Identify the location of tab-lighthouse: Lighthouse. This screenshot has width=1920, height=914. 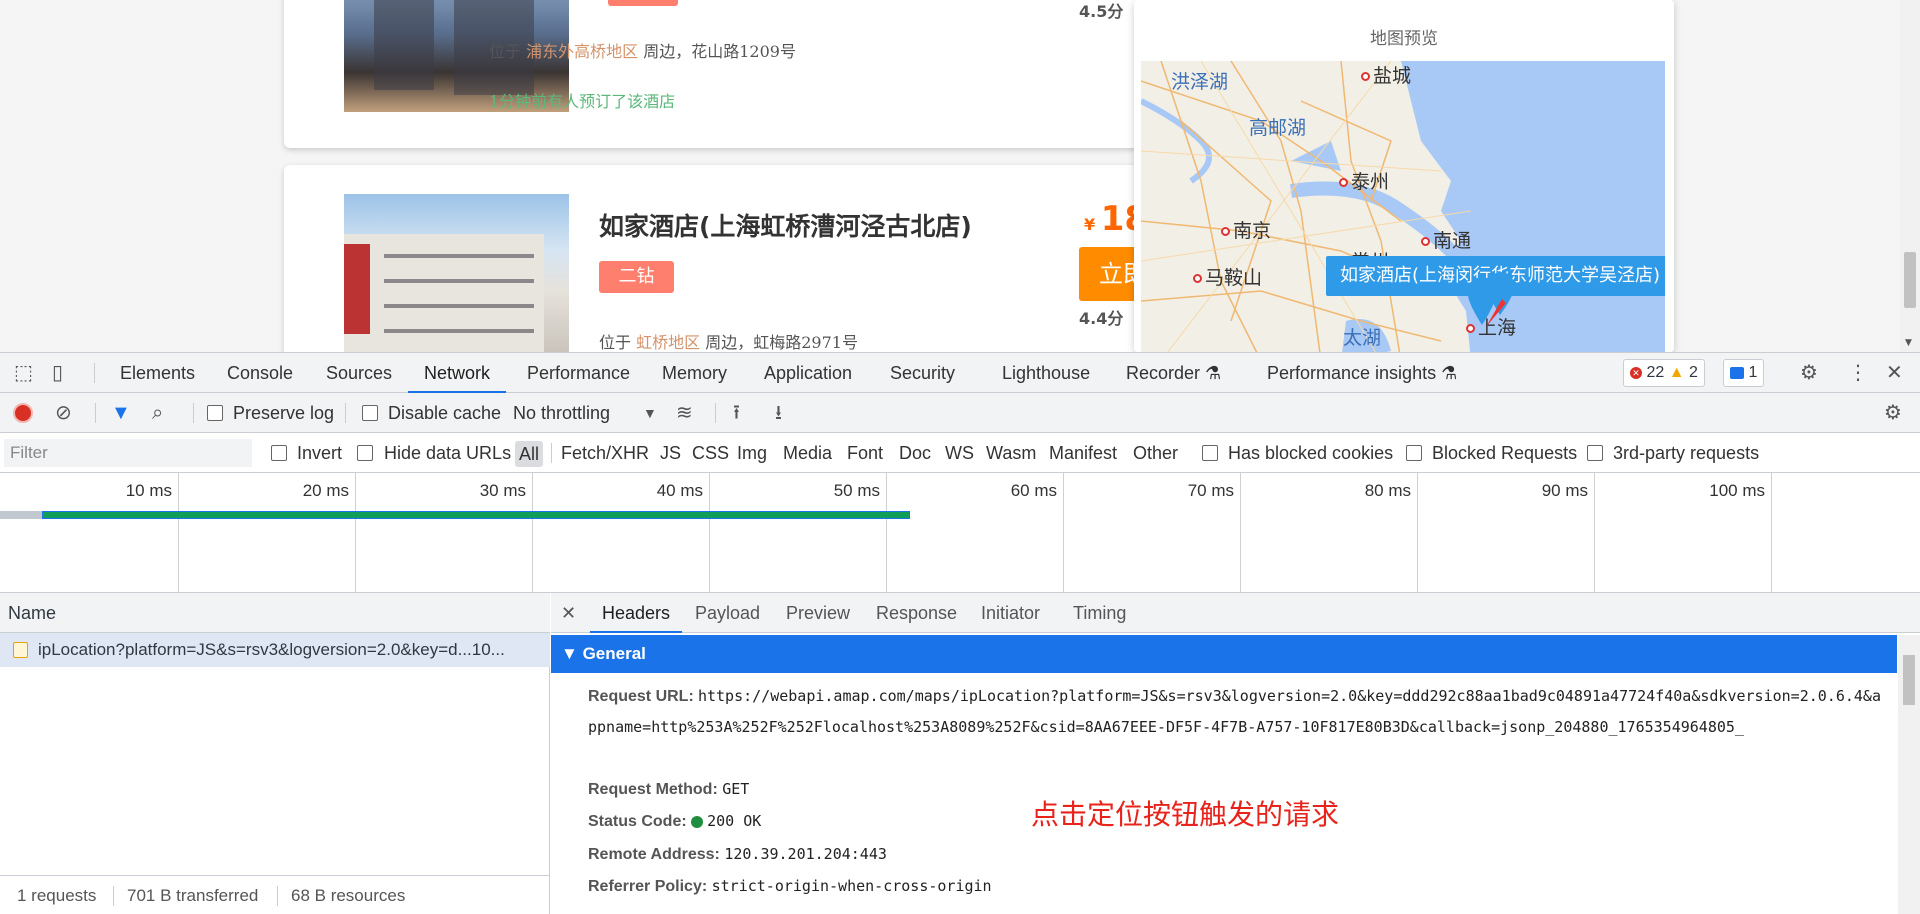
(1046, 373).